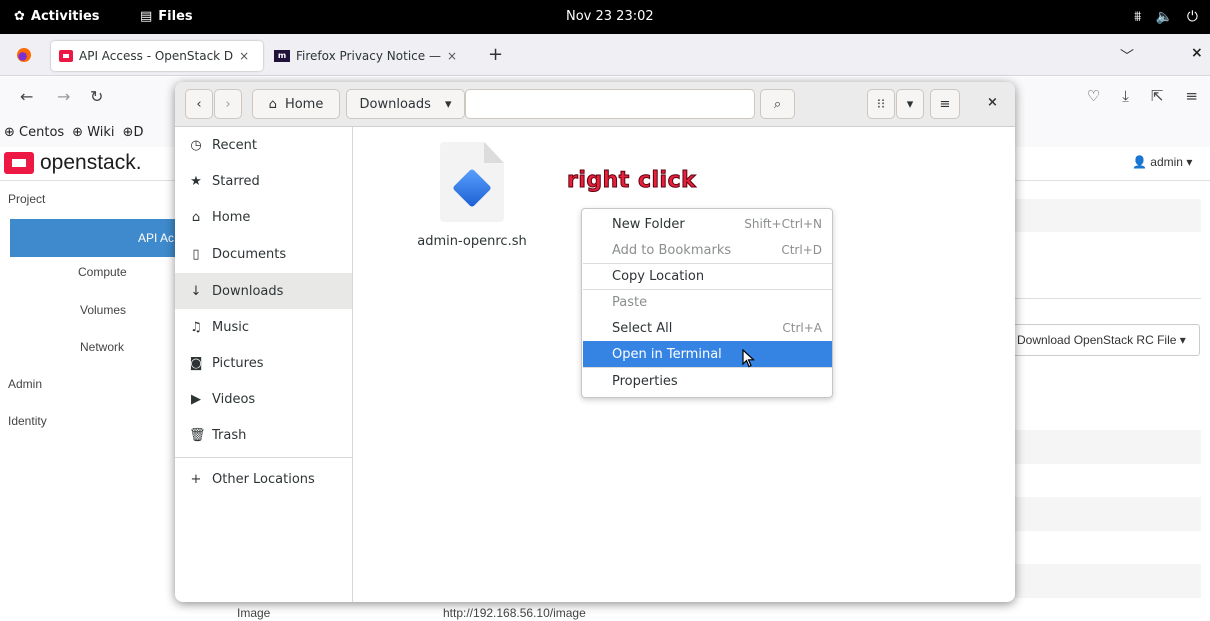 Image resolution: width=1210 pixels, height=621 pixels. I want to click on service-endpoint-cell: http://192.168.56.10/image, so click(514, 613).